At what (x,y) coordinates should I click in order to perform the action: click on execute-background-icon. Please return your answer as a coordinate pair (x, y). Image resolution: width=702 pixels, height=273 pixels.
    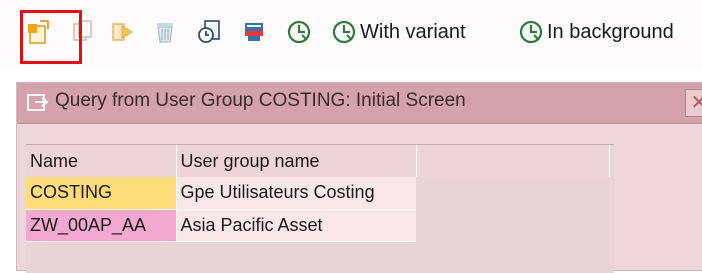
    Looking at the image, I should click on (531, 32).